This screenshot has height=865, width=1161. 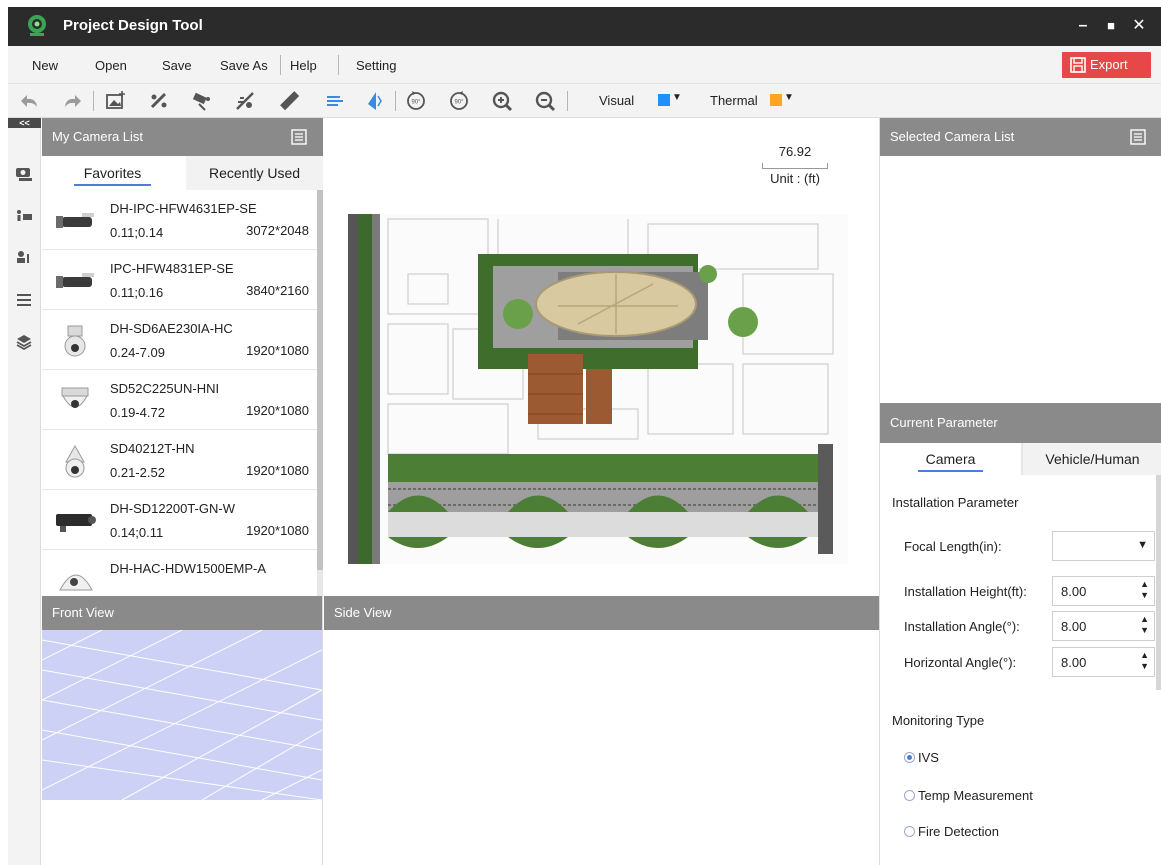 What do you see at coordinates (376, 65) in the screenshot?
I see `menu-setting: Setting` at bounding box center [376, 65].